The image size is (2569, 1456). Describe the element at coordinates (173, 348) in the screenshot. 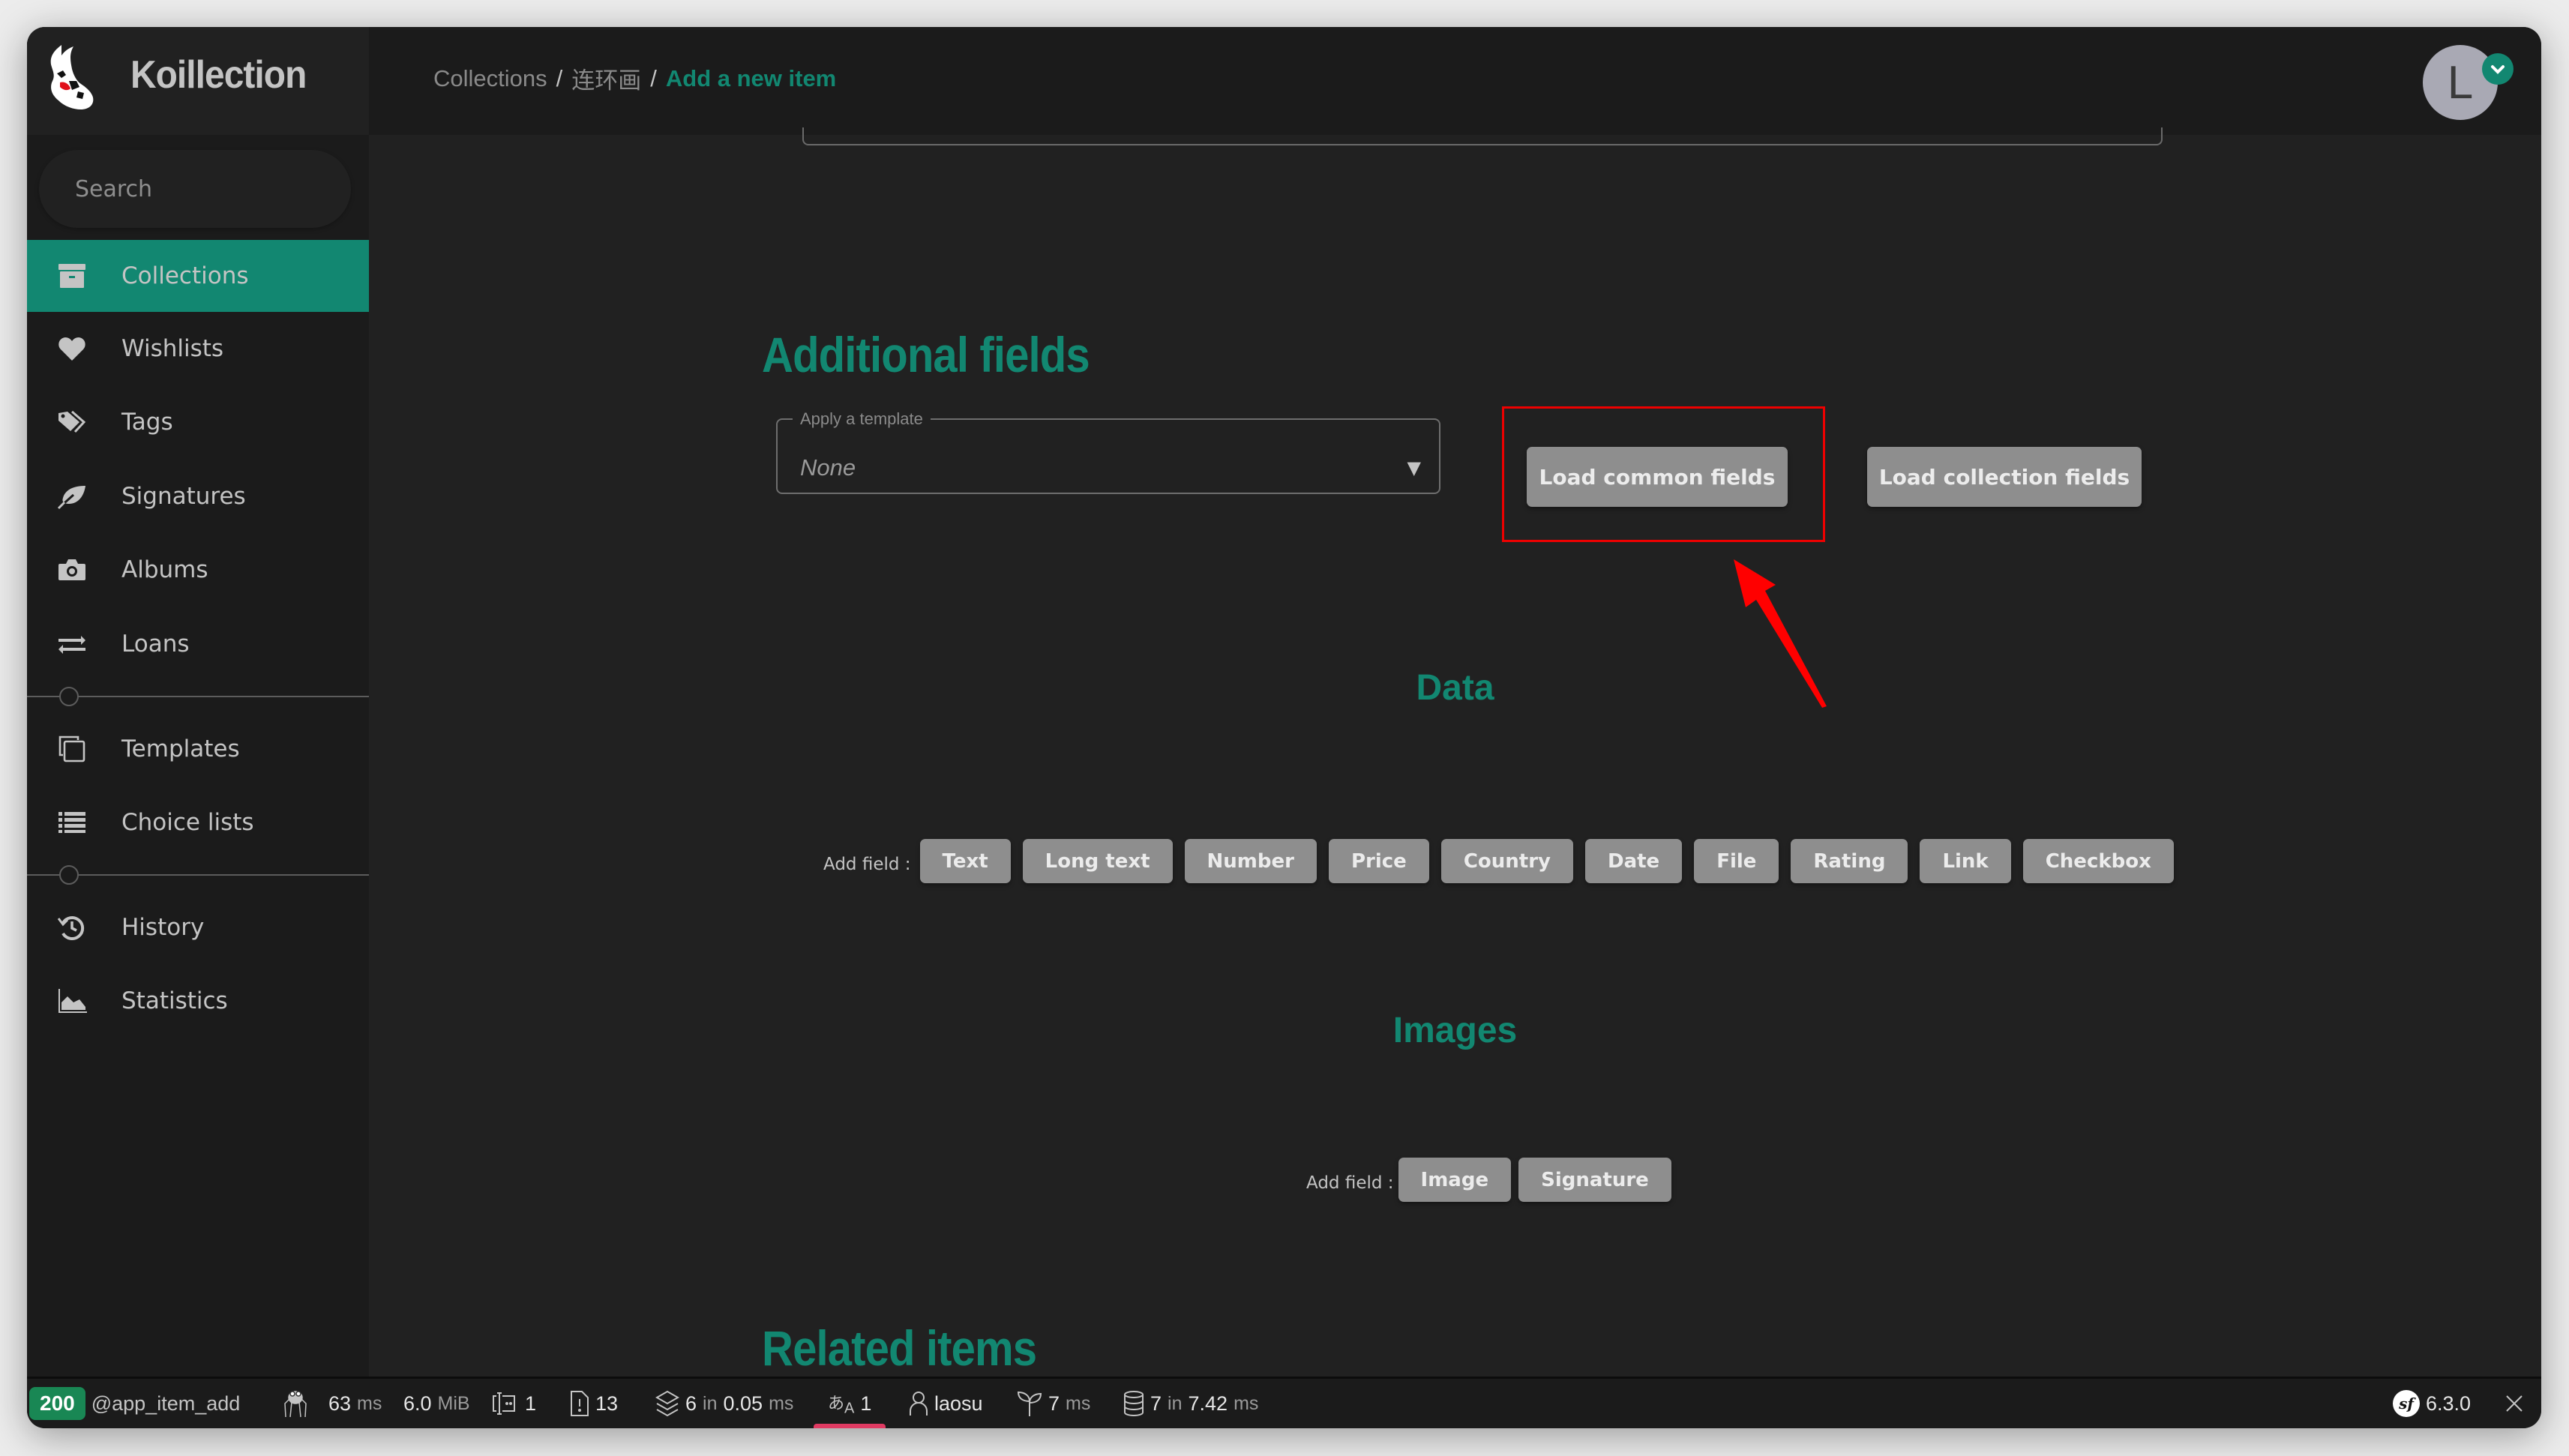

I see `sidebar-item-label: Wishlists` at that location.